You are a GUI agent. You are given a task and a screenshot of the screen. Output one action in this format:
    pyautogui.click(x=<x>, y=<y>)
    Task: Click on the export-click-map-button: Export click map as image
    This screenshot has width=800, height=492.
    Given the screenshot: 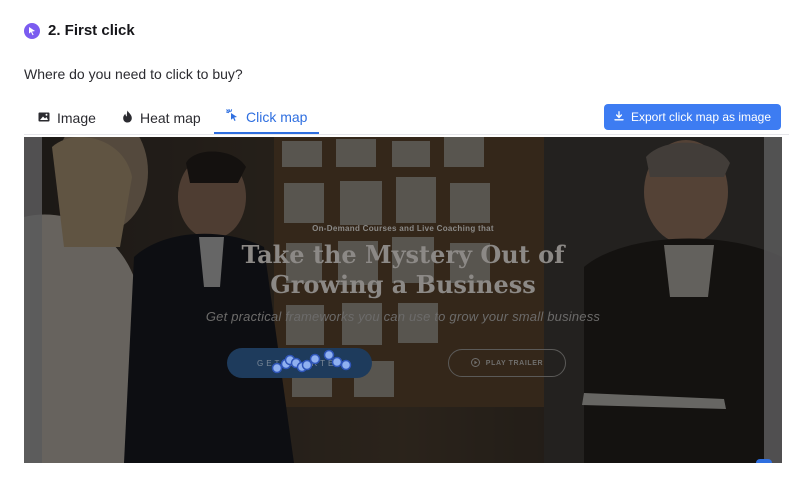 What is the action you would take?
    pyautogui.click(x=692, y=117)
    